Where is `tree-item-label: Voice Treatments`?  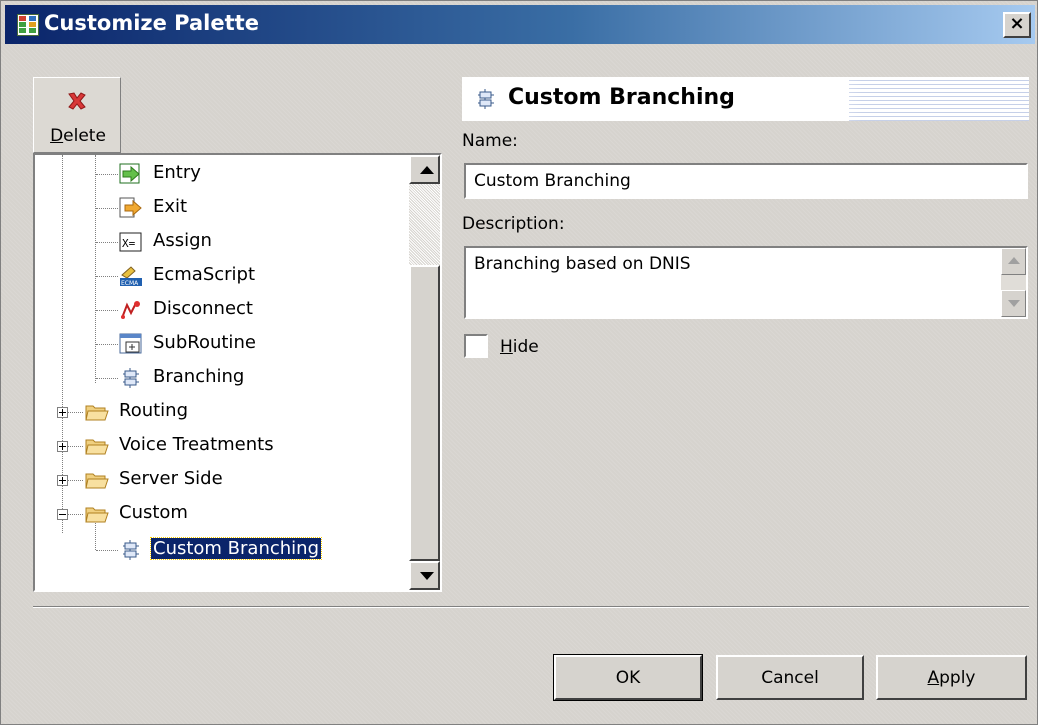
tree-item-label: Voice Treatments is located at coordinates (196, 444).